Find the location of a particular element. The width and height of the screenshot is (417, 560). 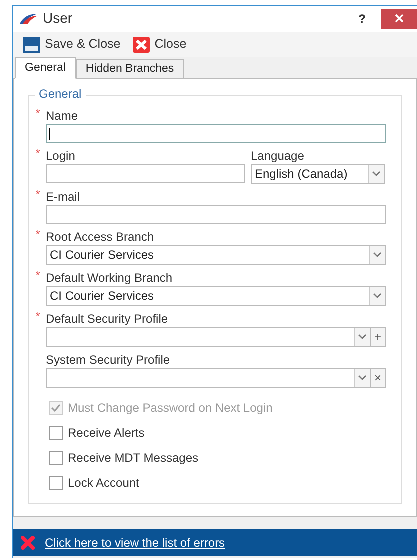

close-button is located at coordinates (399, 18).